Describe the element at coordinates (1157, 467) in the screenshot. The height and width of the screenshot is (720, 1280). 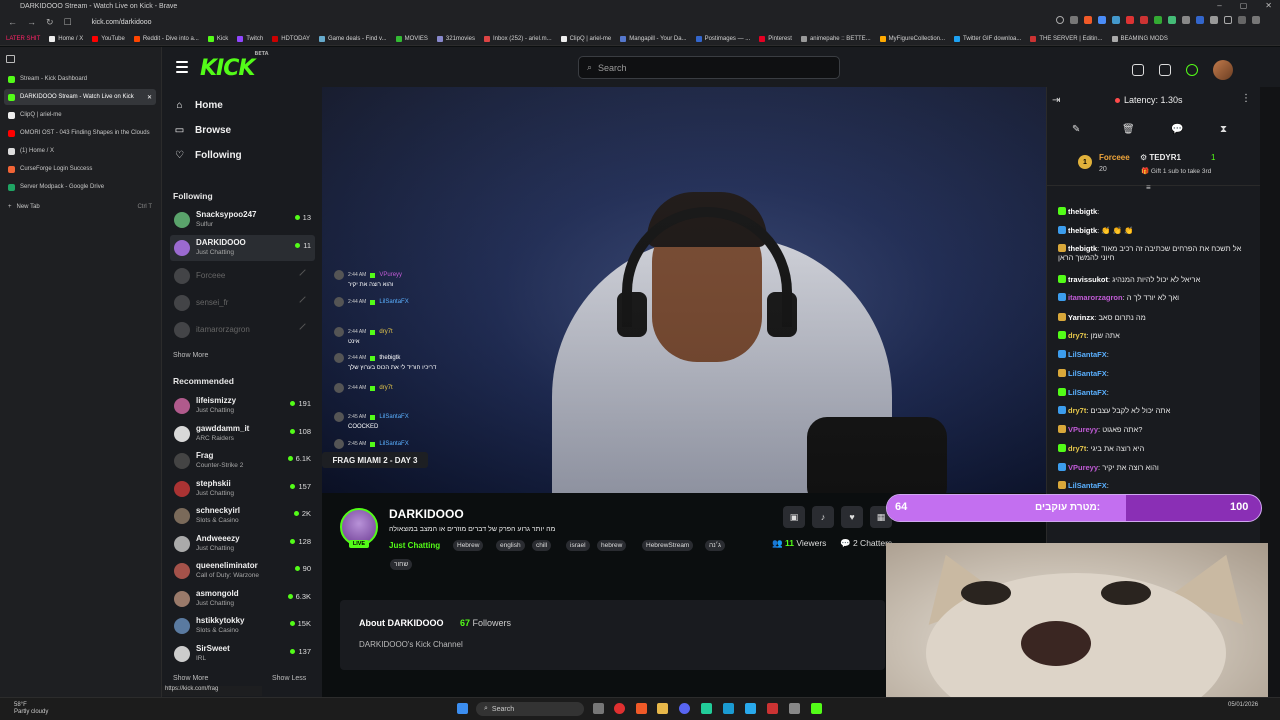
I see `chat-message: VPureyy: והוא רוצה את יקיר` at that location.